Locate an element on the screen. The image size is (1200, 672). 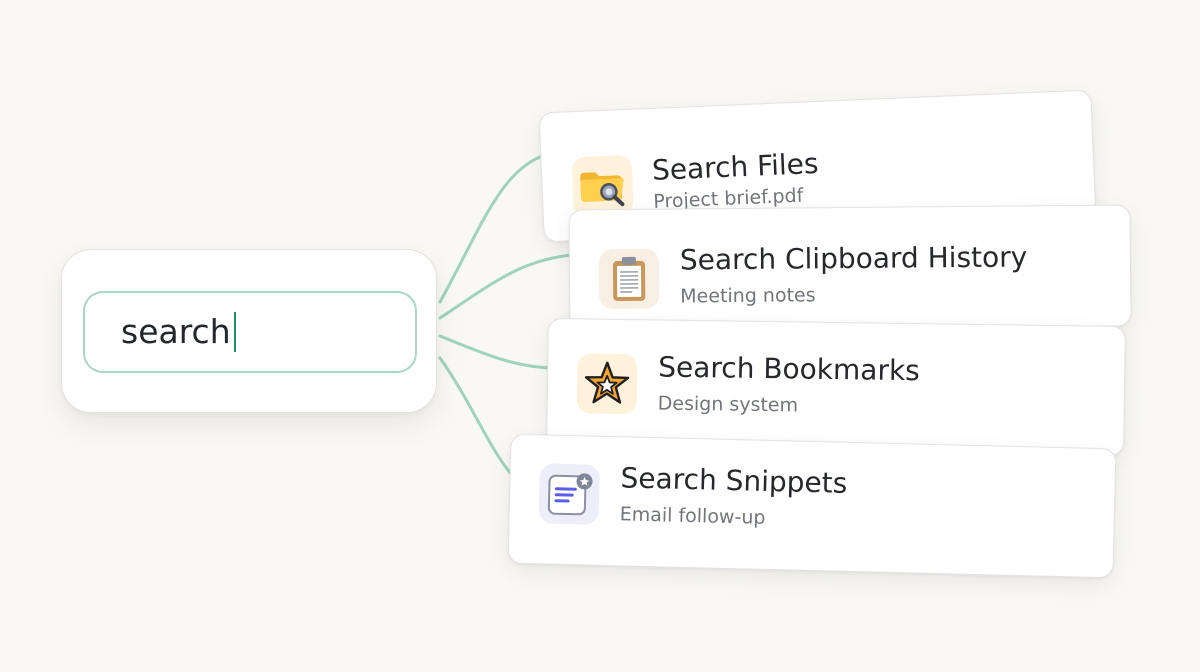
result-search-bookmarks: Search Bookmarks Design system is located at coordinates (836, 387).